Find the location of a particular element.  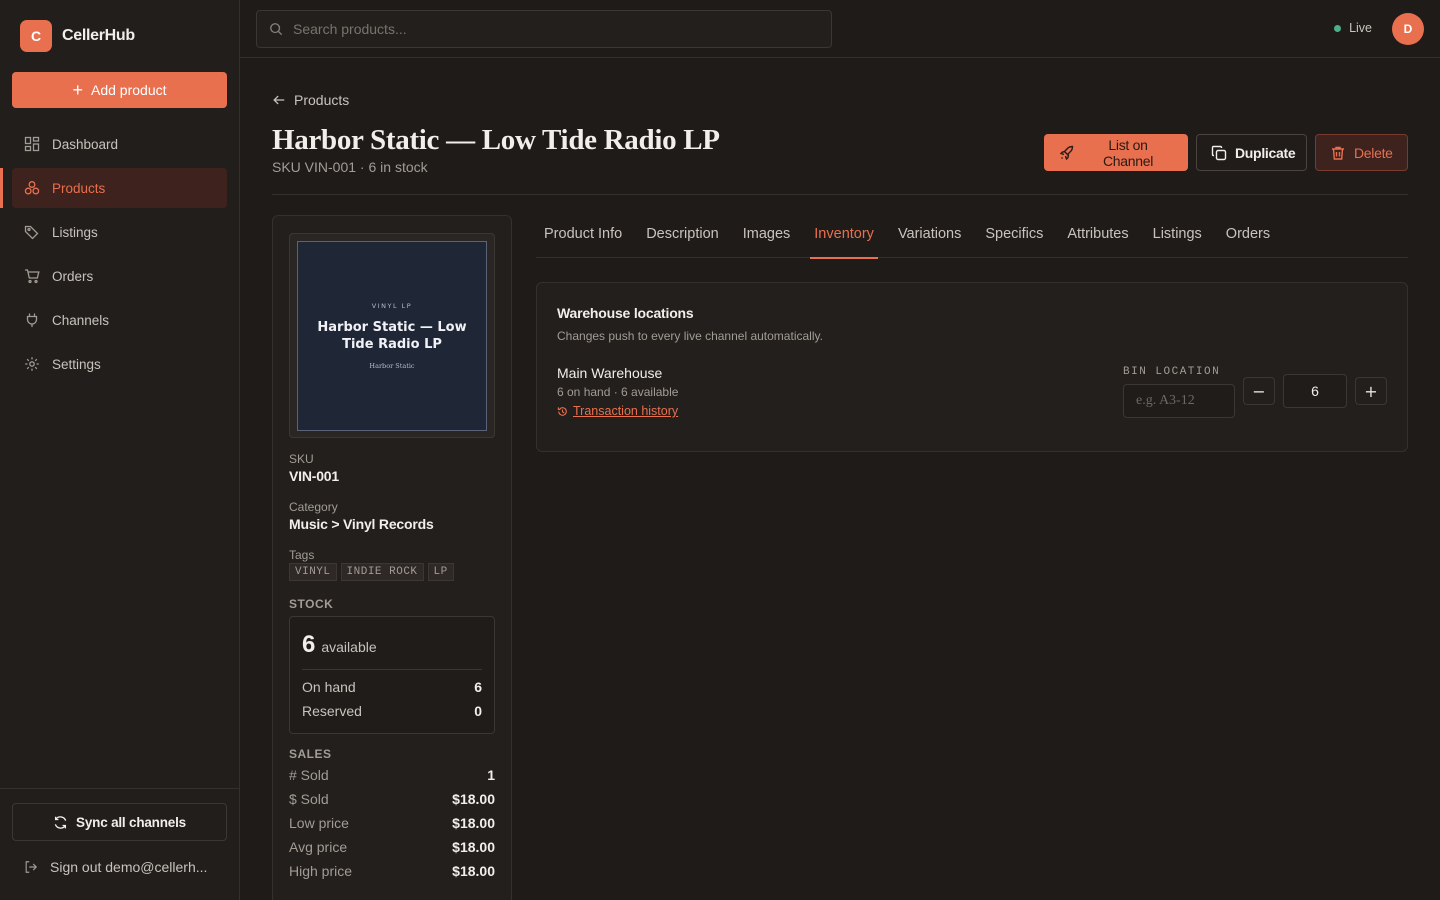

add-product-button: + Add product is located at coordinates (119, 90).